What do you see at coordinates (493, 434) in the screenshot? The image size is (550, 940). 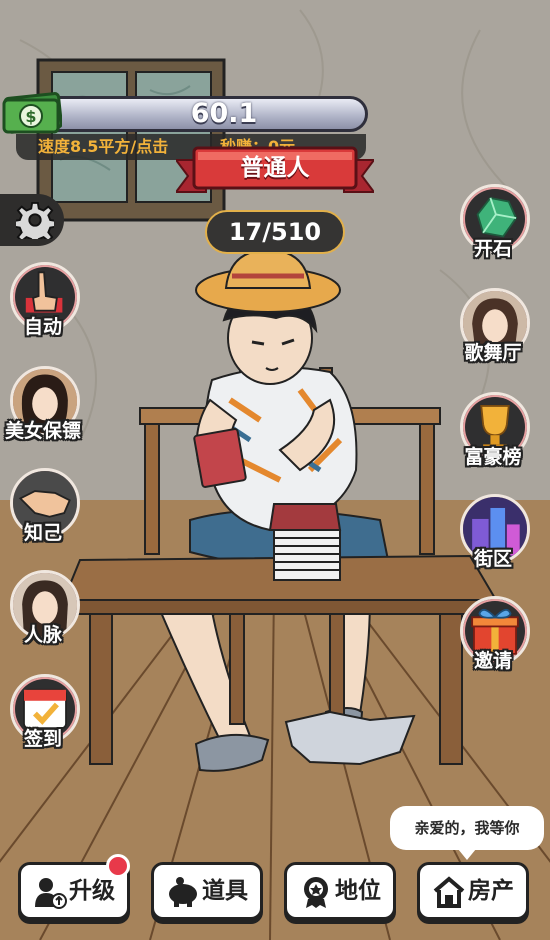 I see `rich-list-button: 富豪榜` at bounding box center [493, 434].